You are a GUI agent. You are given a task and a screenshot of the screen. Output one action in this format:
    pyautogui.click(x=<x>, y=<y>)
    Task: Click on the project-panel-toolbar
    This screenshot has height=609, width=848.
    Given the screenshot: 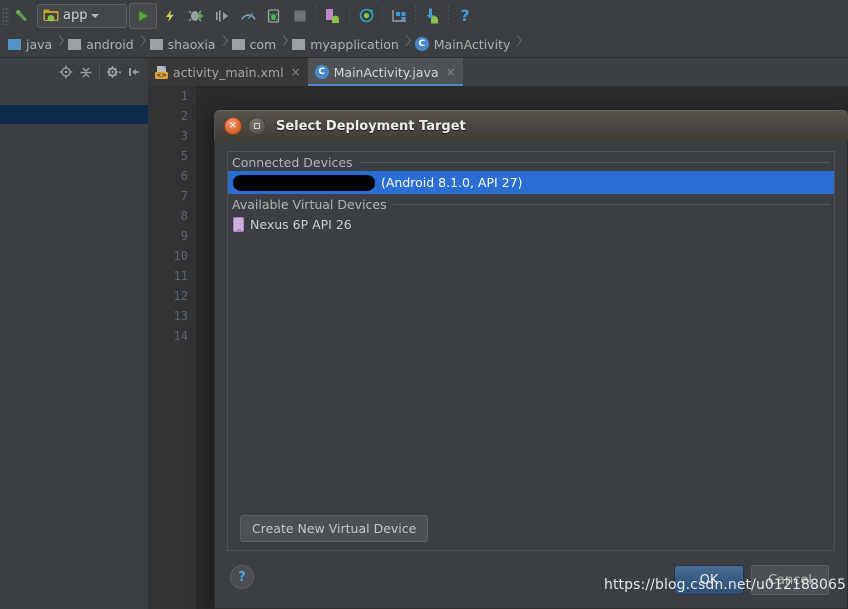 What is the action you would take?
    pyautogui.click(x=74, y=72)
    